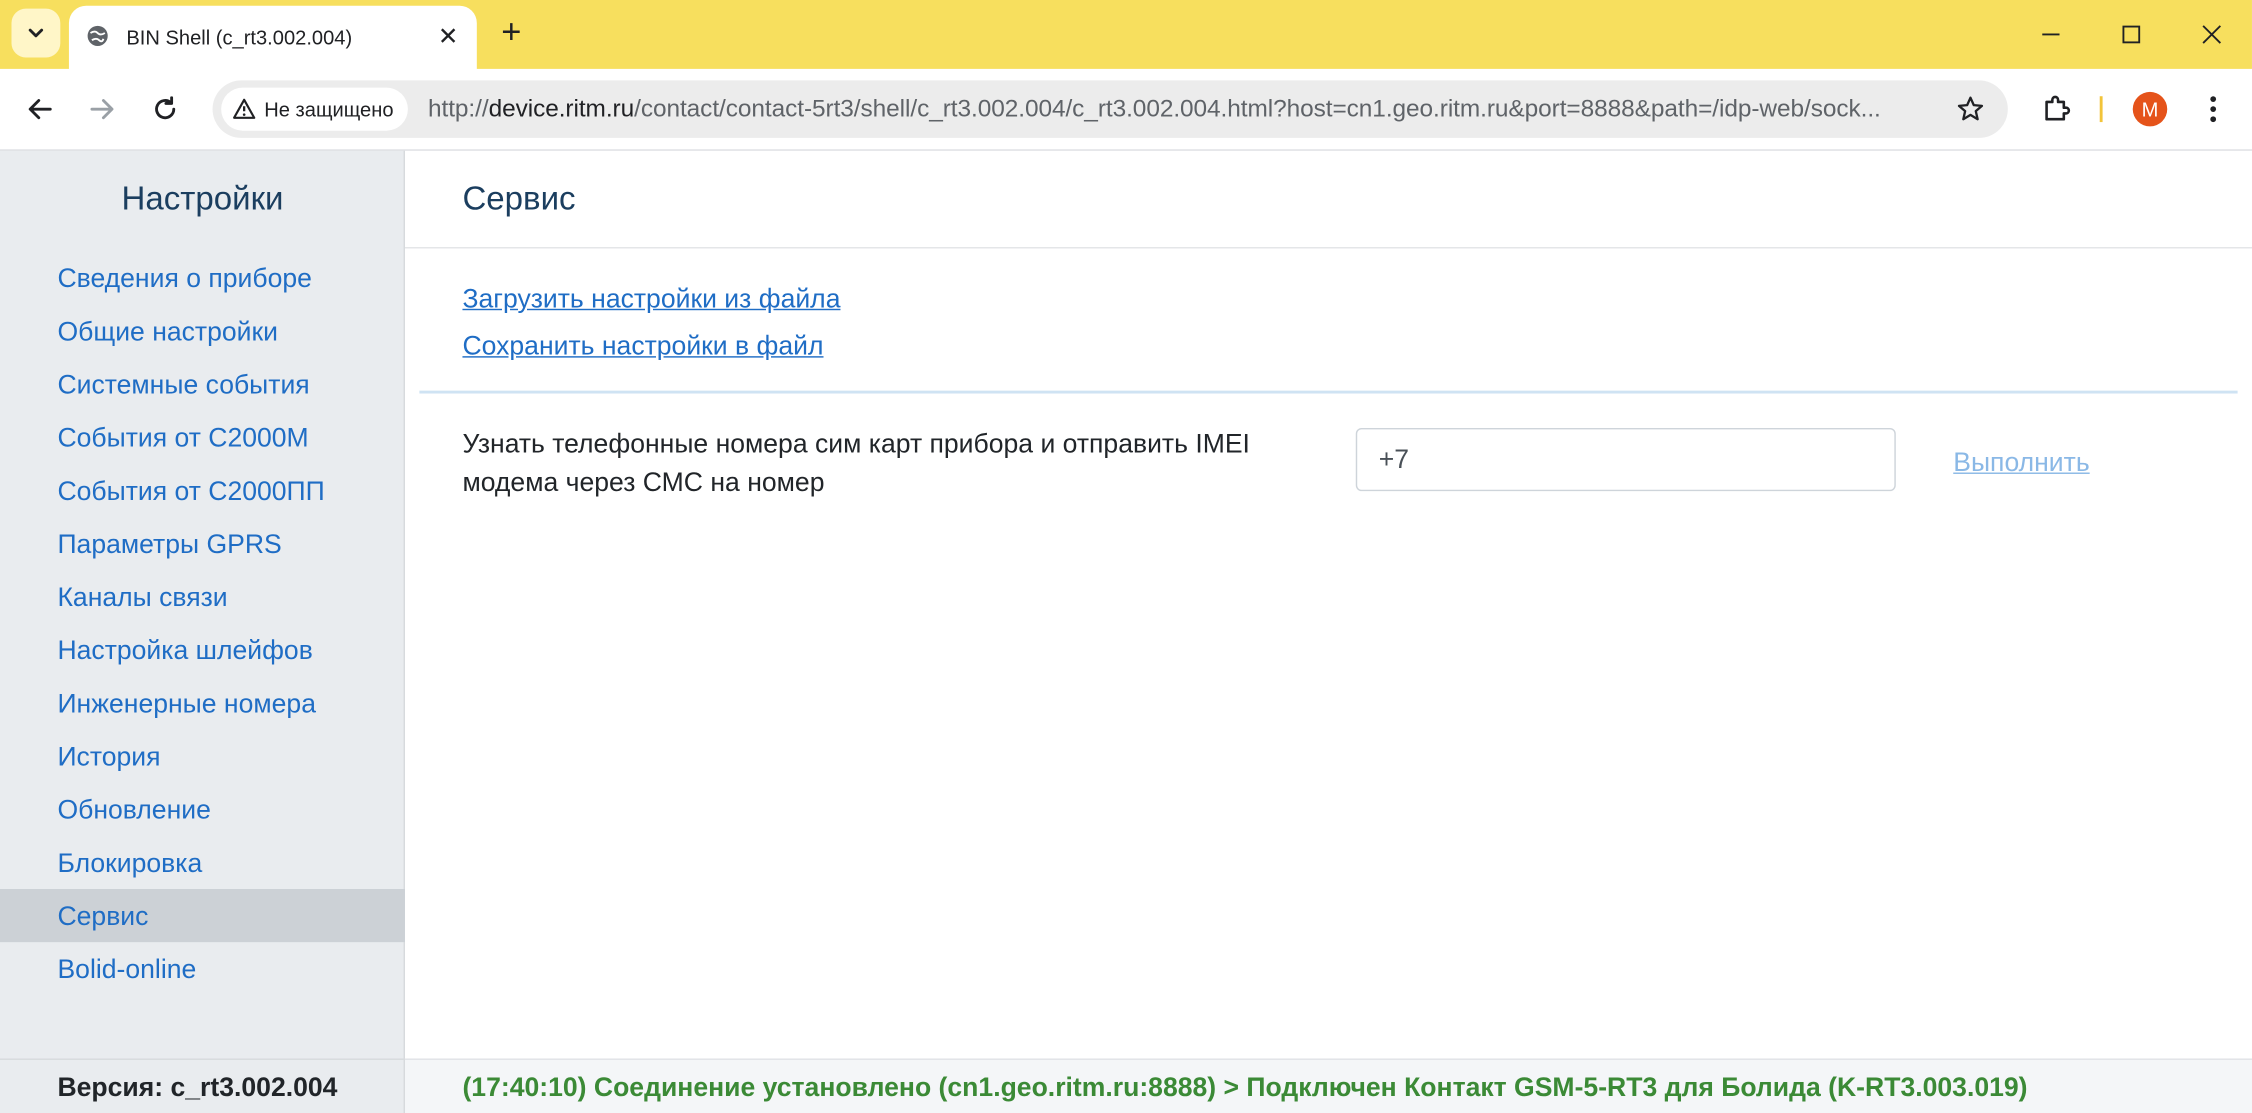 This screenshot has height=1113, width=2252. What do you see at coordinates (448, 36) in the screenshot?
I see `close-tab-icon: ✕` at bounding box center [448, 36].